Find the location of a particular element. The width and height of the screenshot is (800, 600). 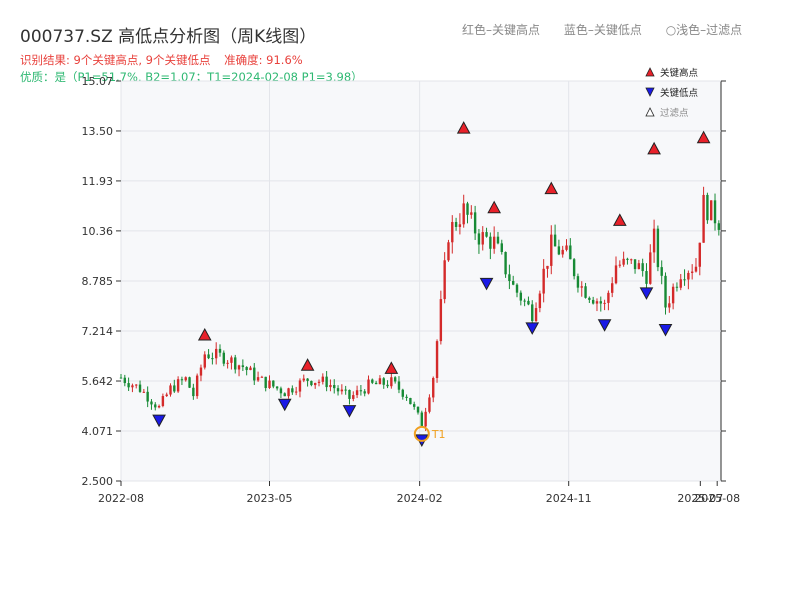

x-tick-label: 2023-05 is located at coordinates (270, 498).